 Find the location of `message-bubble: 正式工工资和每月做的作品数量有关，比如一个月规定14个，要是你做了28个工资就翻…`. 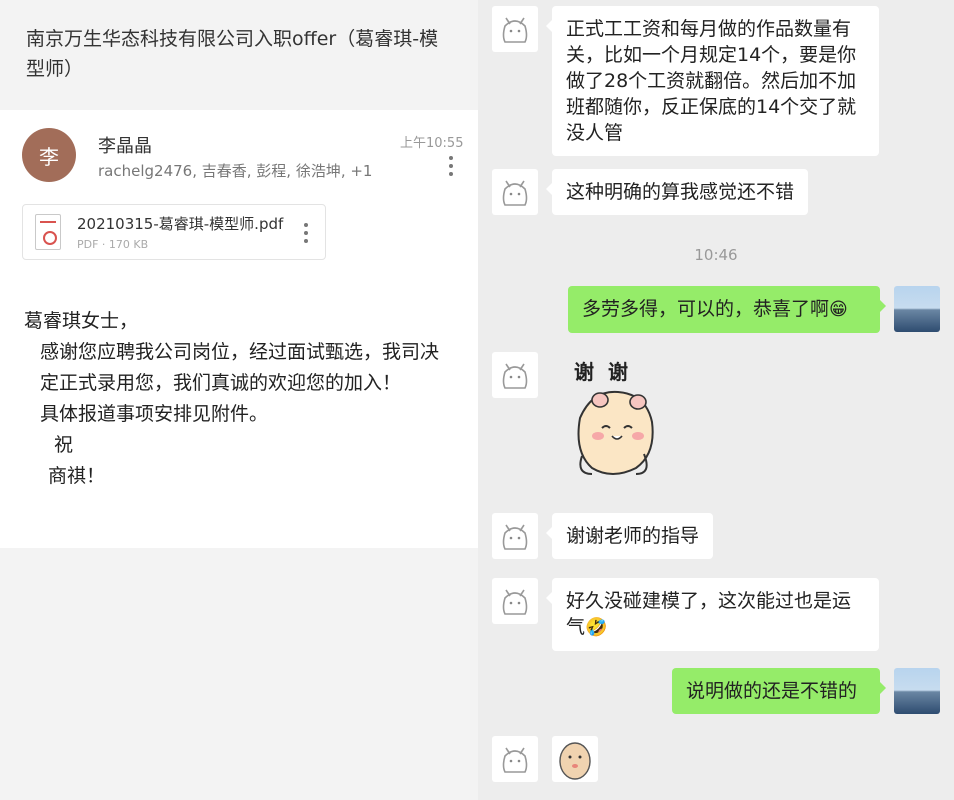

message-bubble: 正式工工资和每月做的作品数量有关，比如一个月规定14个，要是你做了28个工资就翻… is located at coordinates (712, 81).